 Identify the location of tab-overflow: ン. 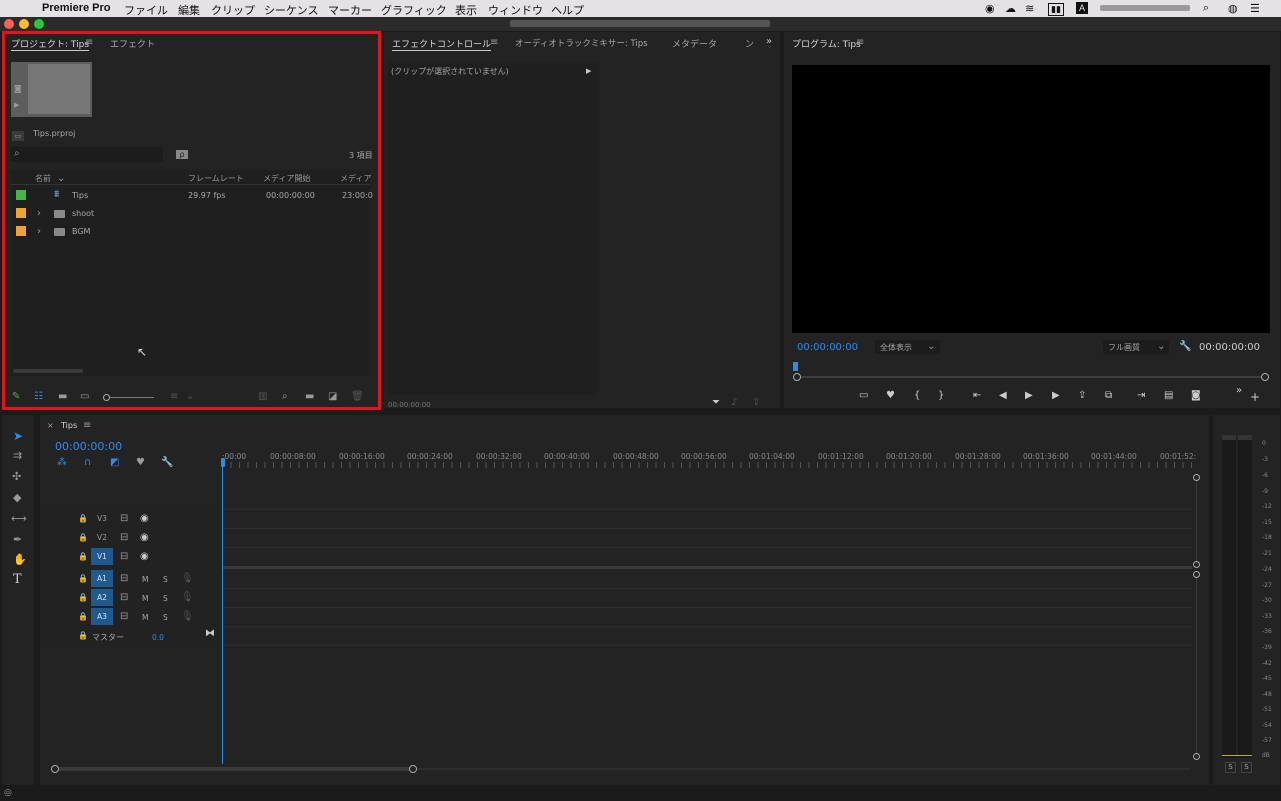
(749, 43).